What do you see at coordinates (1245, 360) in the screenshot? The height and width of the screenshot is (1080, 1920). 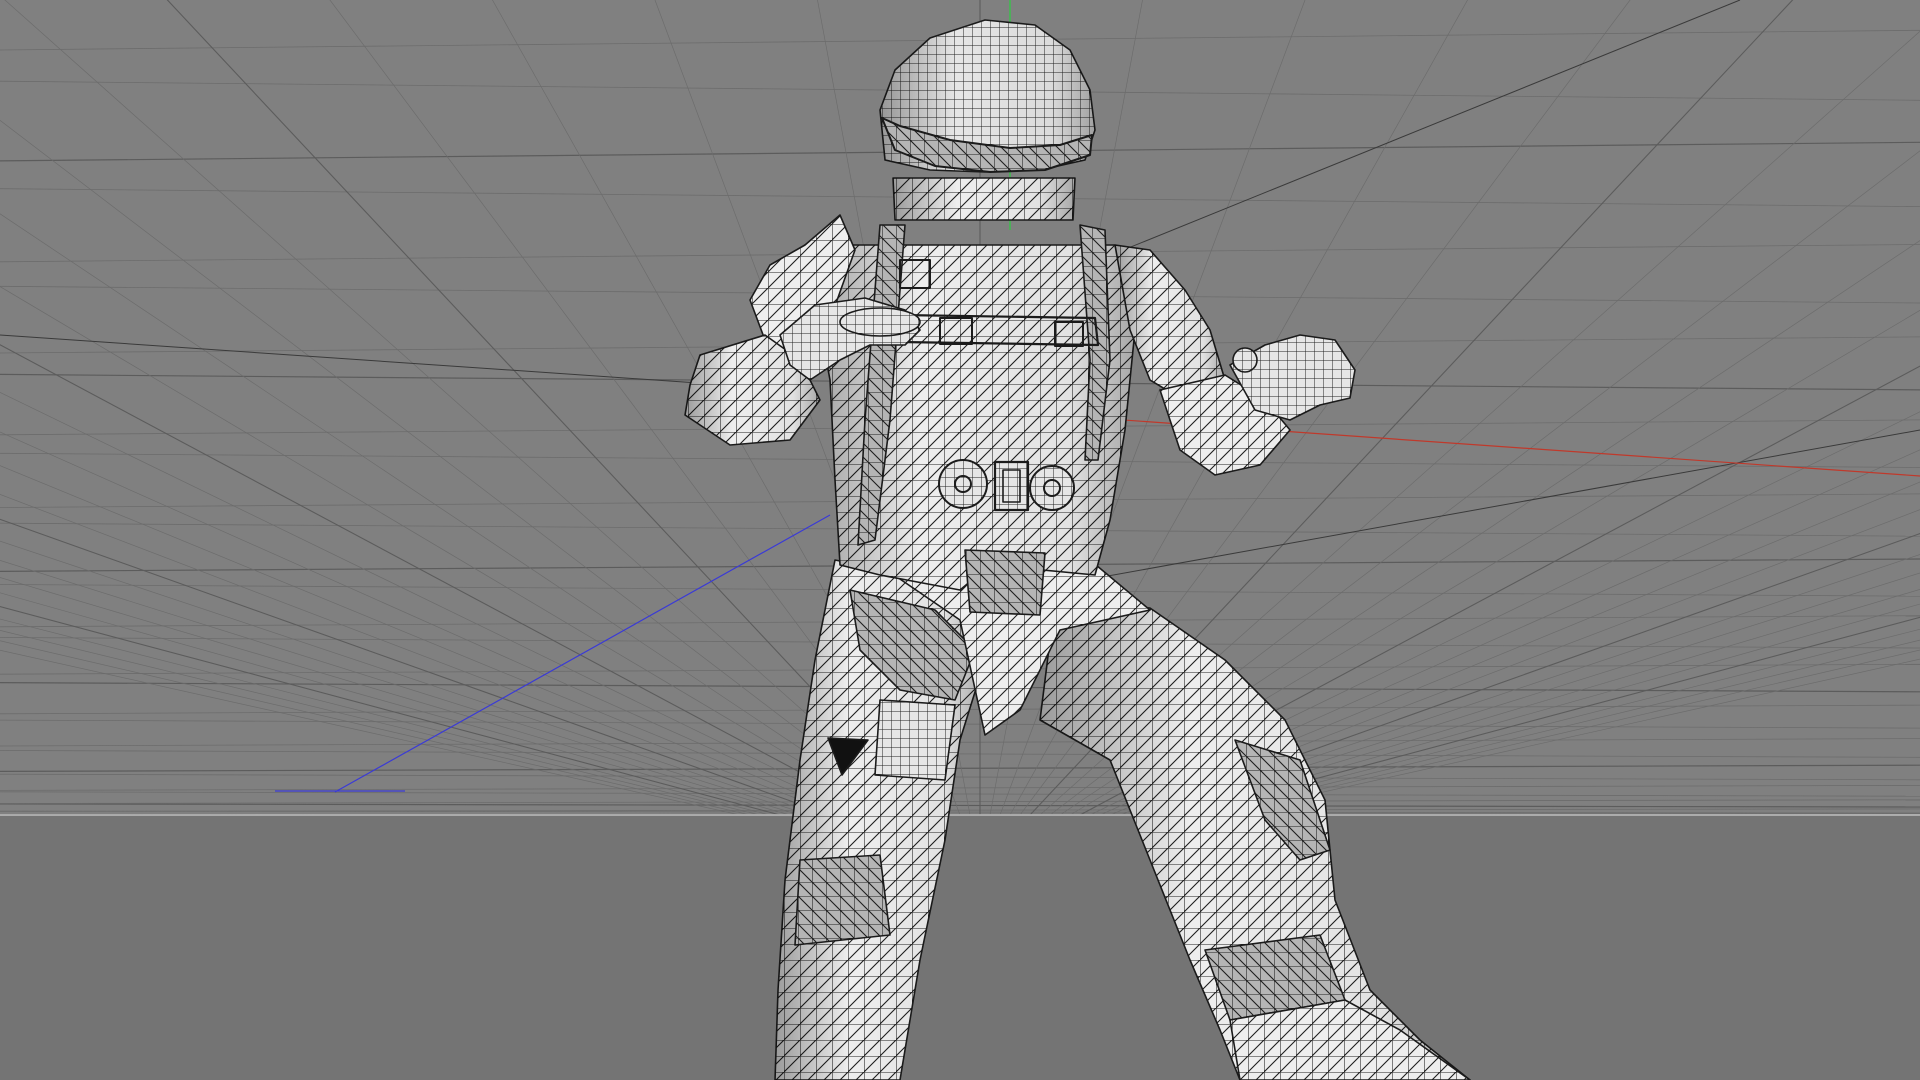 I see `right-glove-knob` at bounding box center [1245, 360].